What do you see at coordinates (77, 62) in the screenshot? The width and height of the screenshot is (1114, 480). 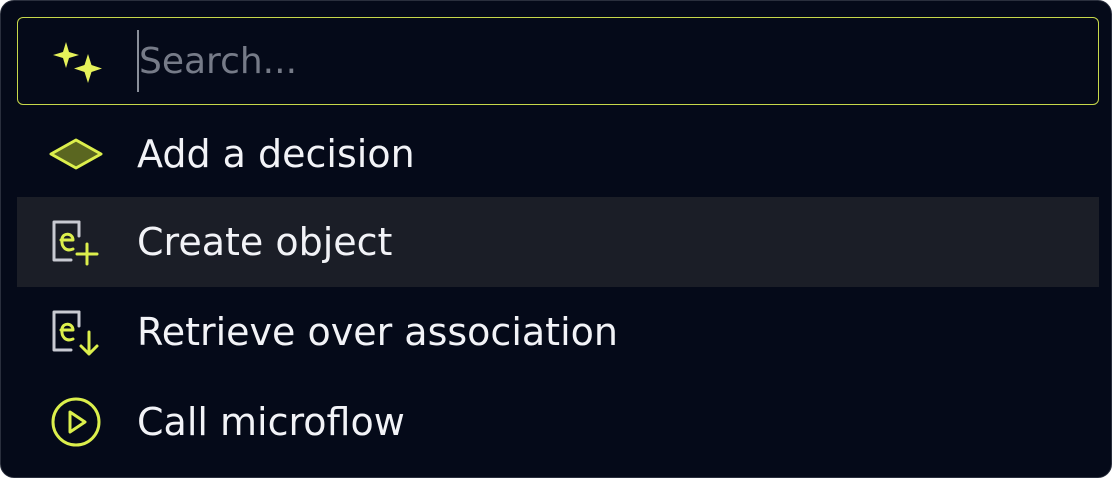 I see `sparkles-icon` at bounding box center [77, 62].